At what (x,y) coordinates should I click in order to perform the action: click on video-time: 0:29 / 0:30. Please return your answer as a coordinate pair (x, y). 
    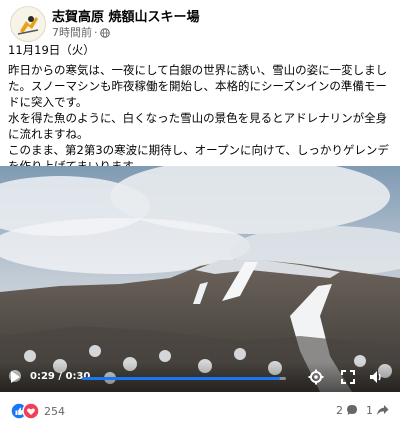
    Looking at the image, I should click on (60, 376).